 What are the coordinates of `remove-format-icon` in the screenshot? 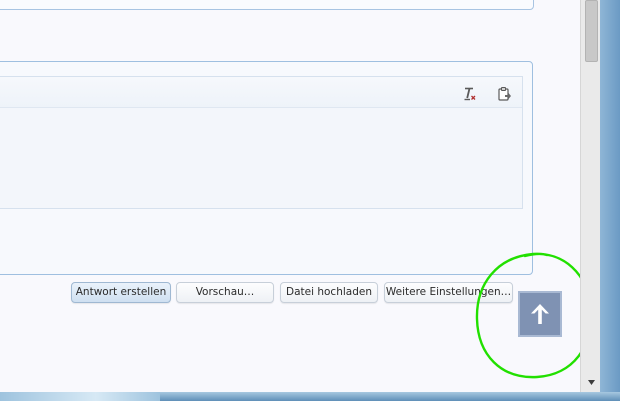 It's located at (470, 93).